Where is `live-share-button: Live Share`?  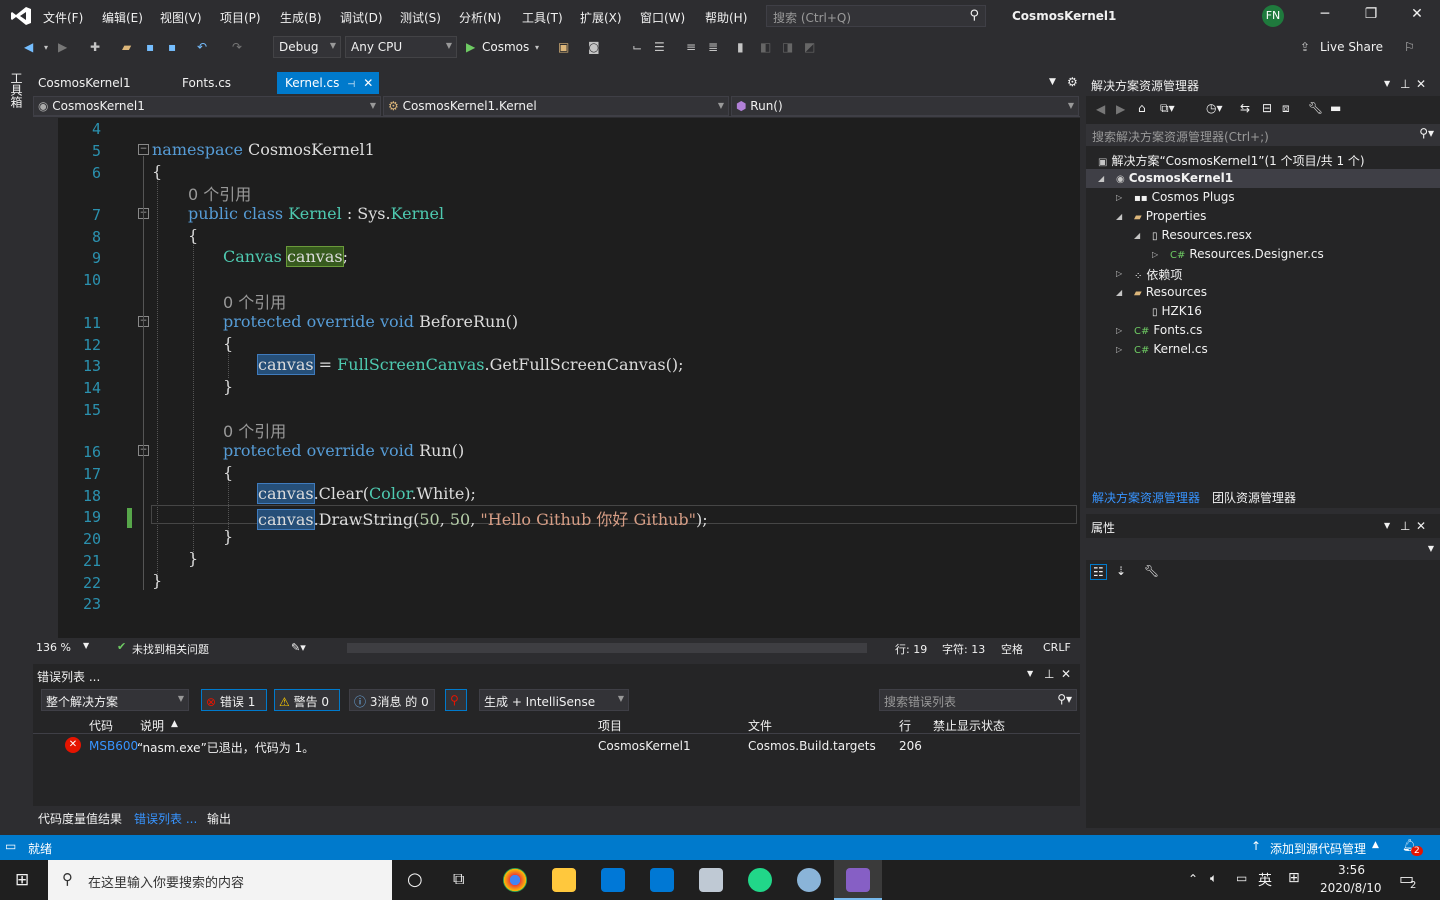
live-share-button: Live Share is located at coordinates (1351, 47).